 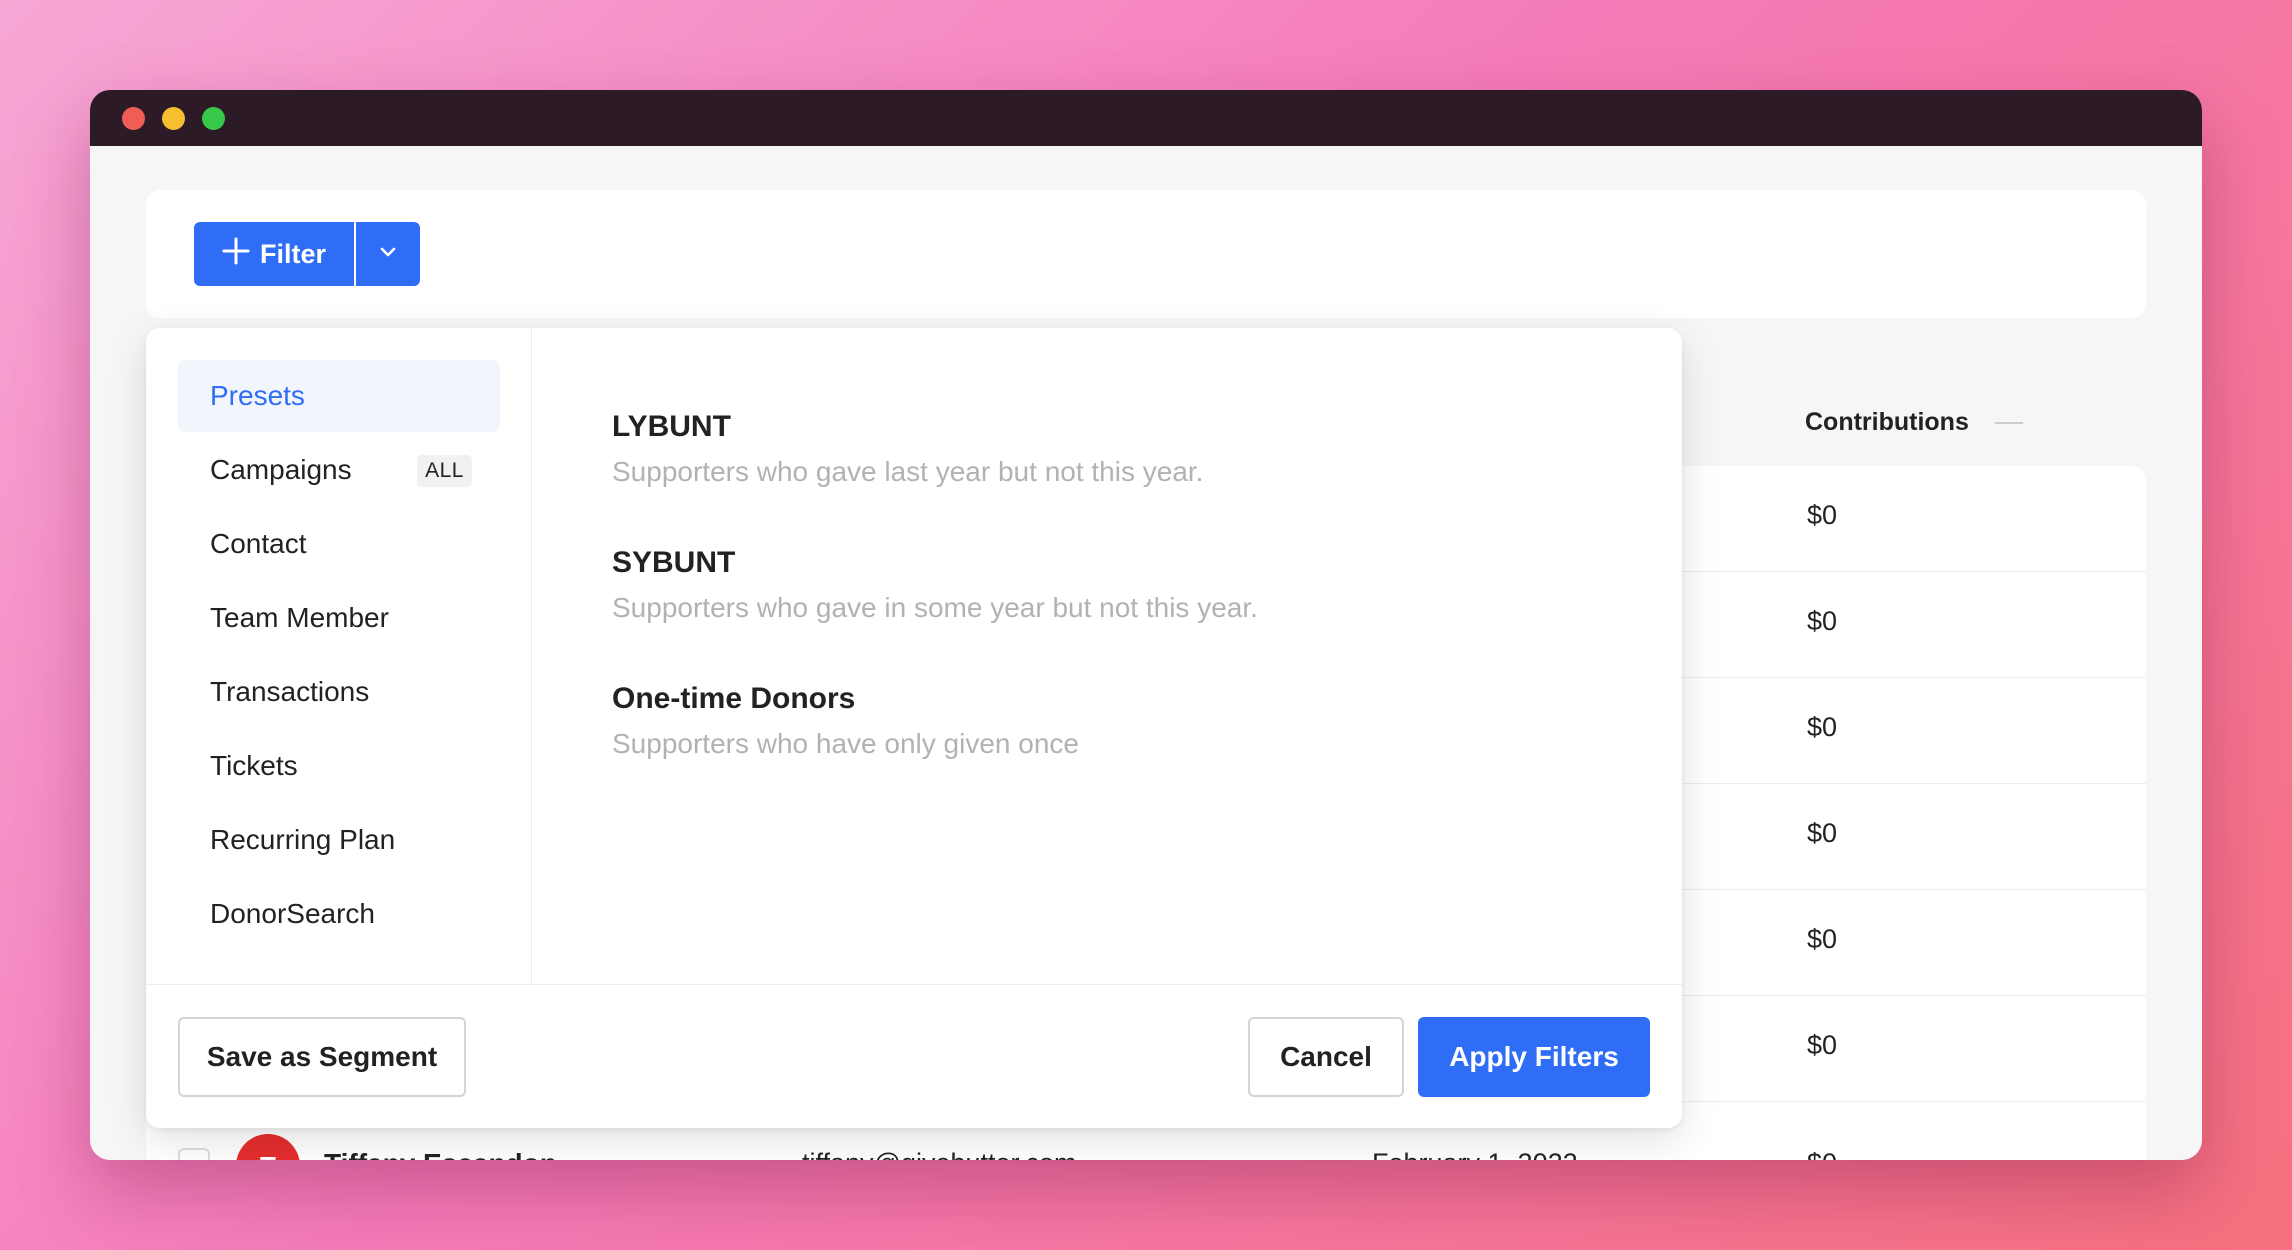 What do you see at coordinates (299, 617) in the screenshot?
I see `category-label: Team Member` at bounding box center [299, 617].